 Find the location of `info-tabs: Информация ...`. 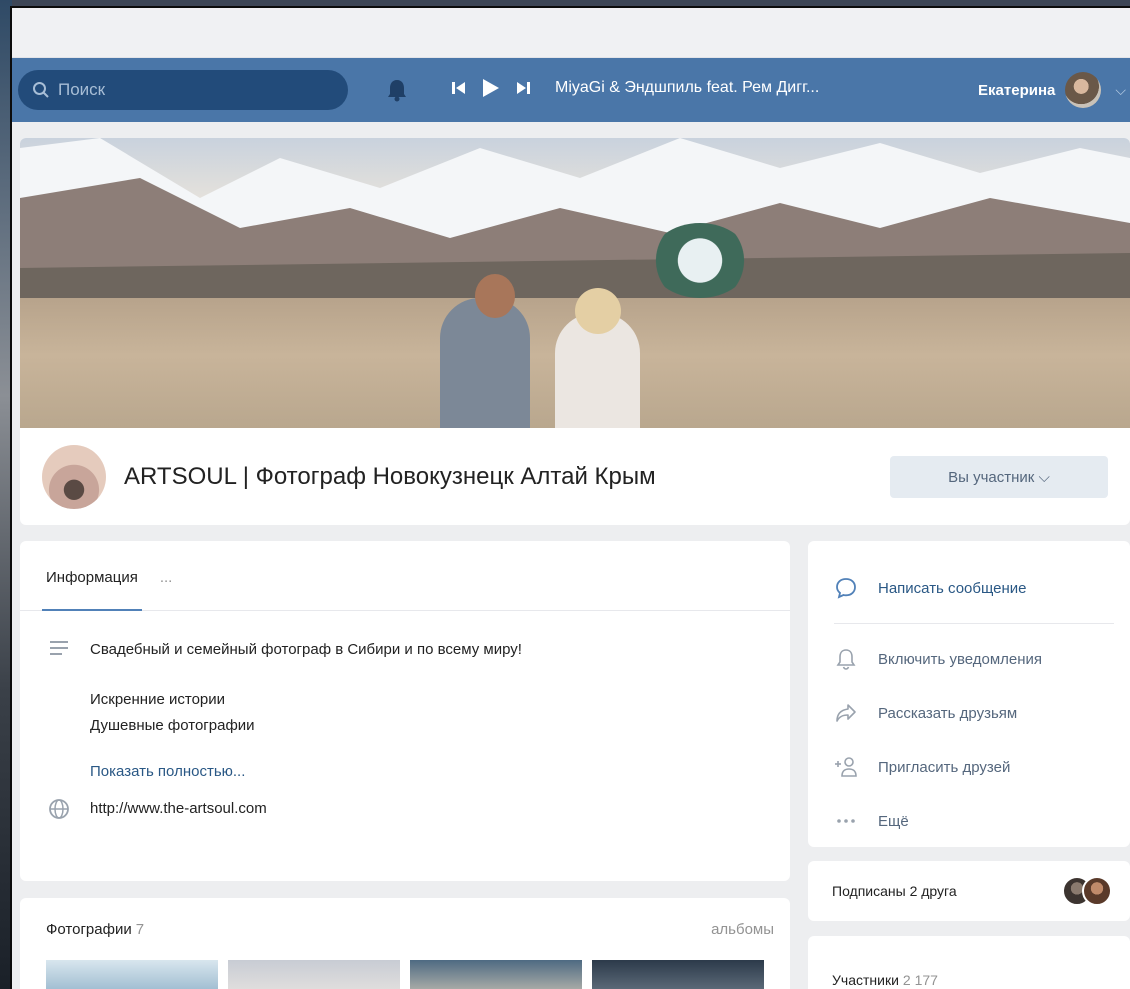

info-tabs: Информация ... is located at coordinates (405, 576).